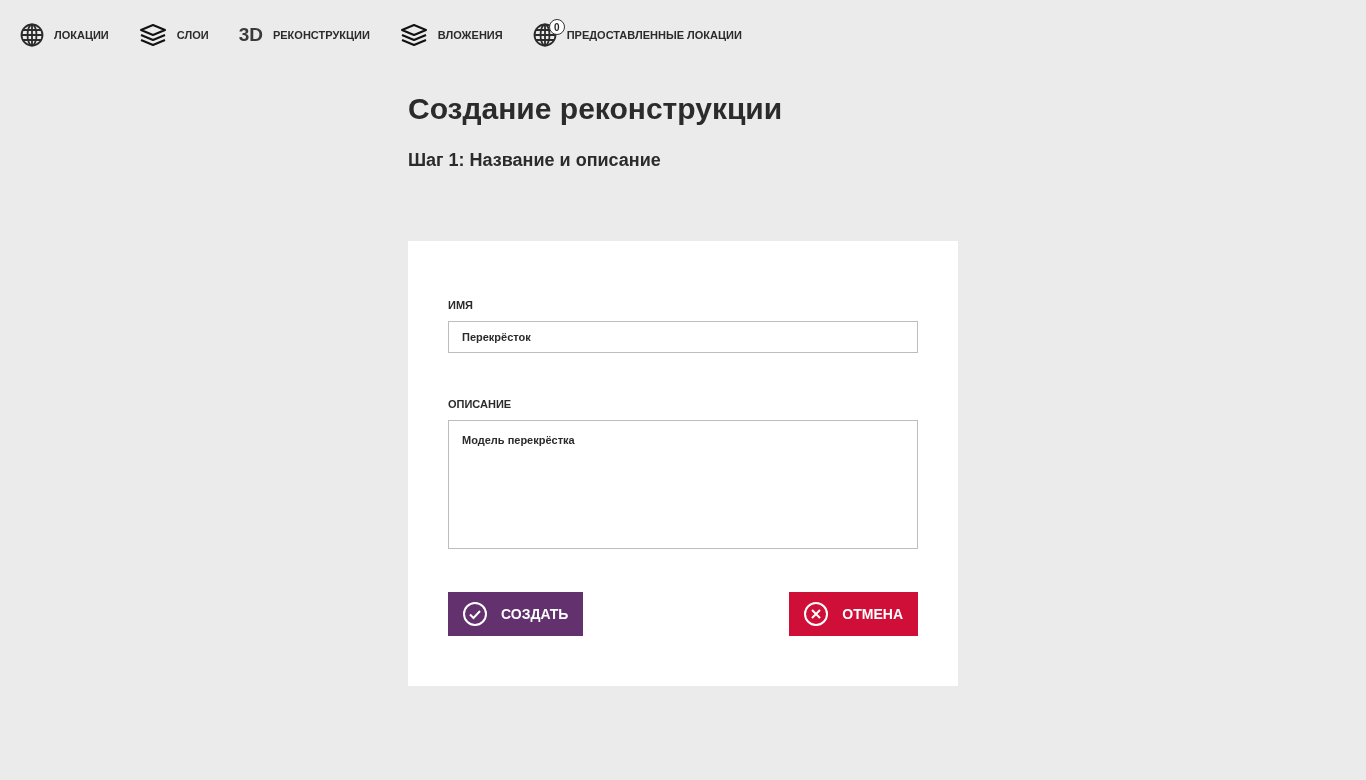  What do you see at coordinates (250, 35) in the screenshot?
I see `3d-icon: 3D` at bounding box center [250, 35].